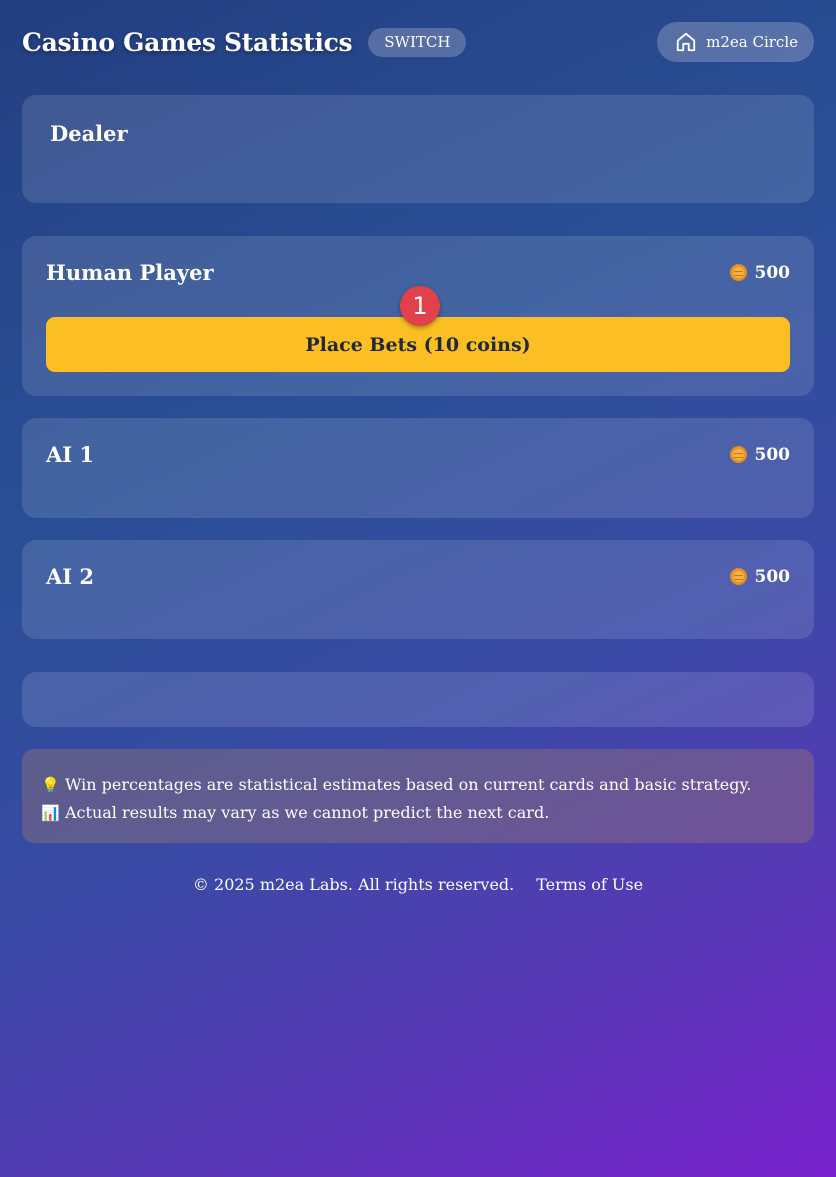 The image size is (836, 1177). Describe the element at coordinates (89, 133) in the screenshot. I see `dealer-title: Dealer` at that location.